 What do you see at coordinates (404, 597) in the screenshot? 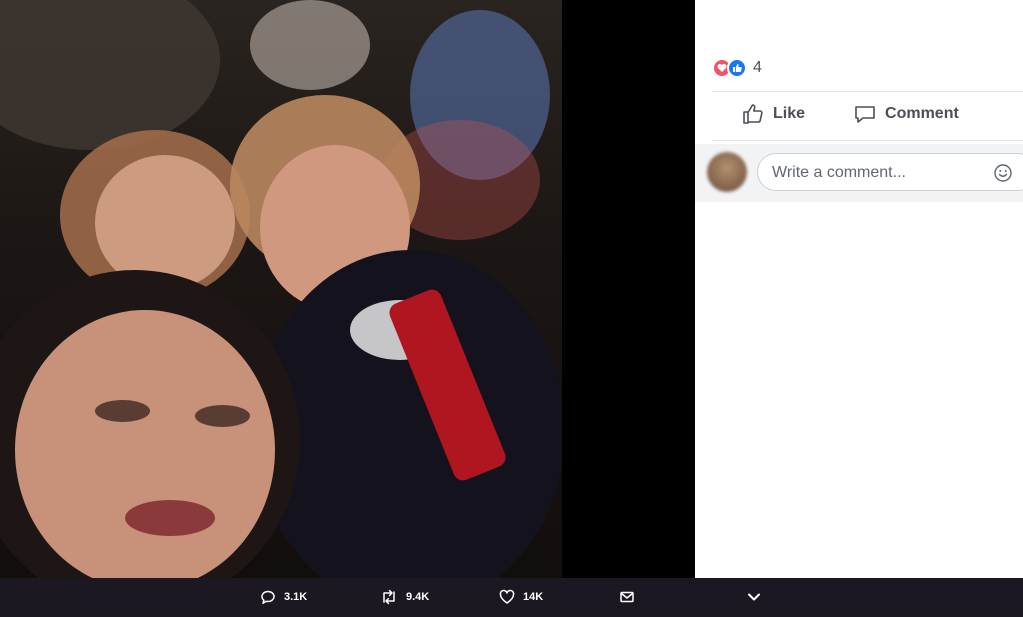
I see `retweet-button: 9.4K` at bounding box center [404, 597].